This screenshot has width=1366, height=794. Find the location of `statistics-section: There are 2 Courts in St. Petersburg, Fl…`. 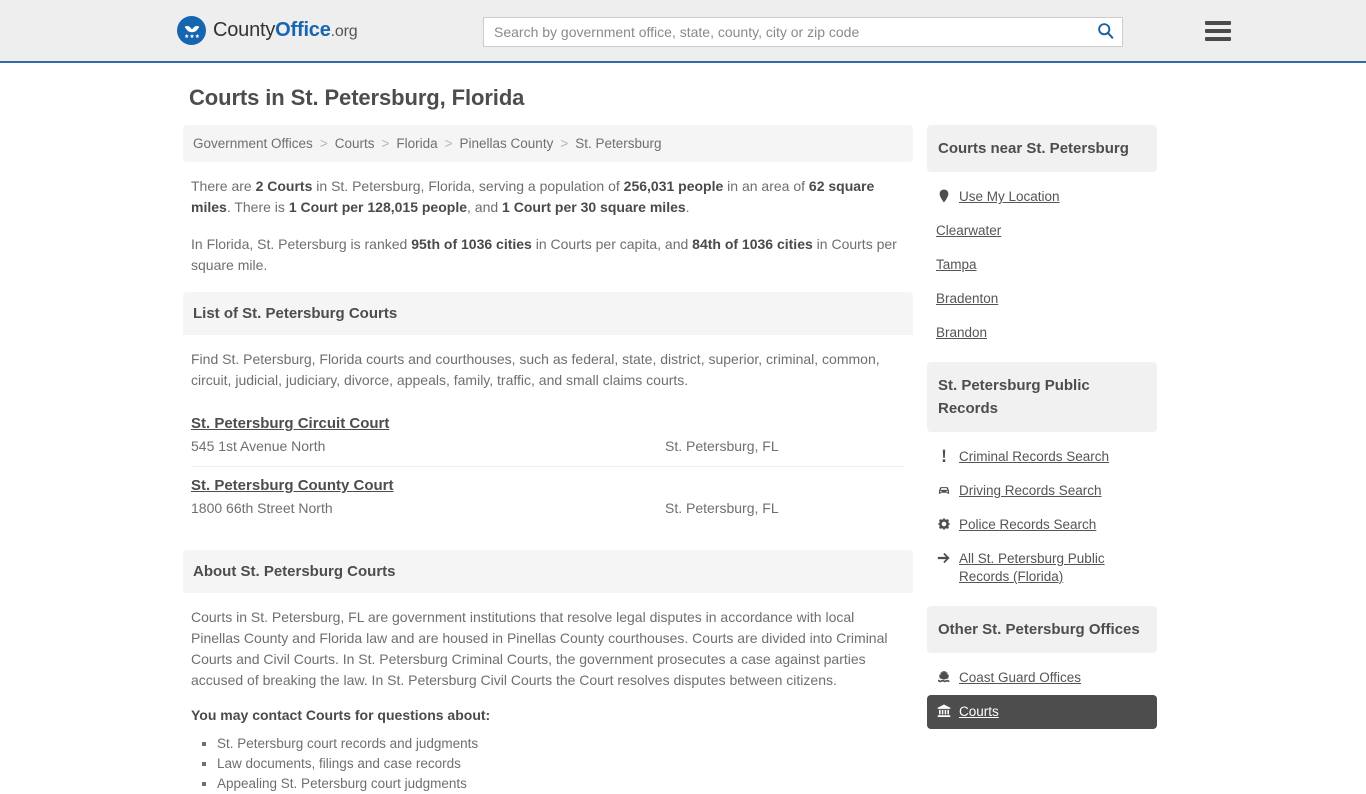

statistics-section: There are 2 Courts in St. Petersburg, Fl… is located at coordinates (548, 219).